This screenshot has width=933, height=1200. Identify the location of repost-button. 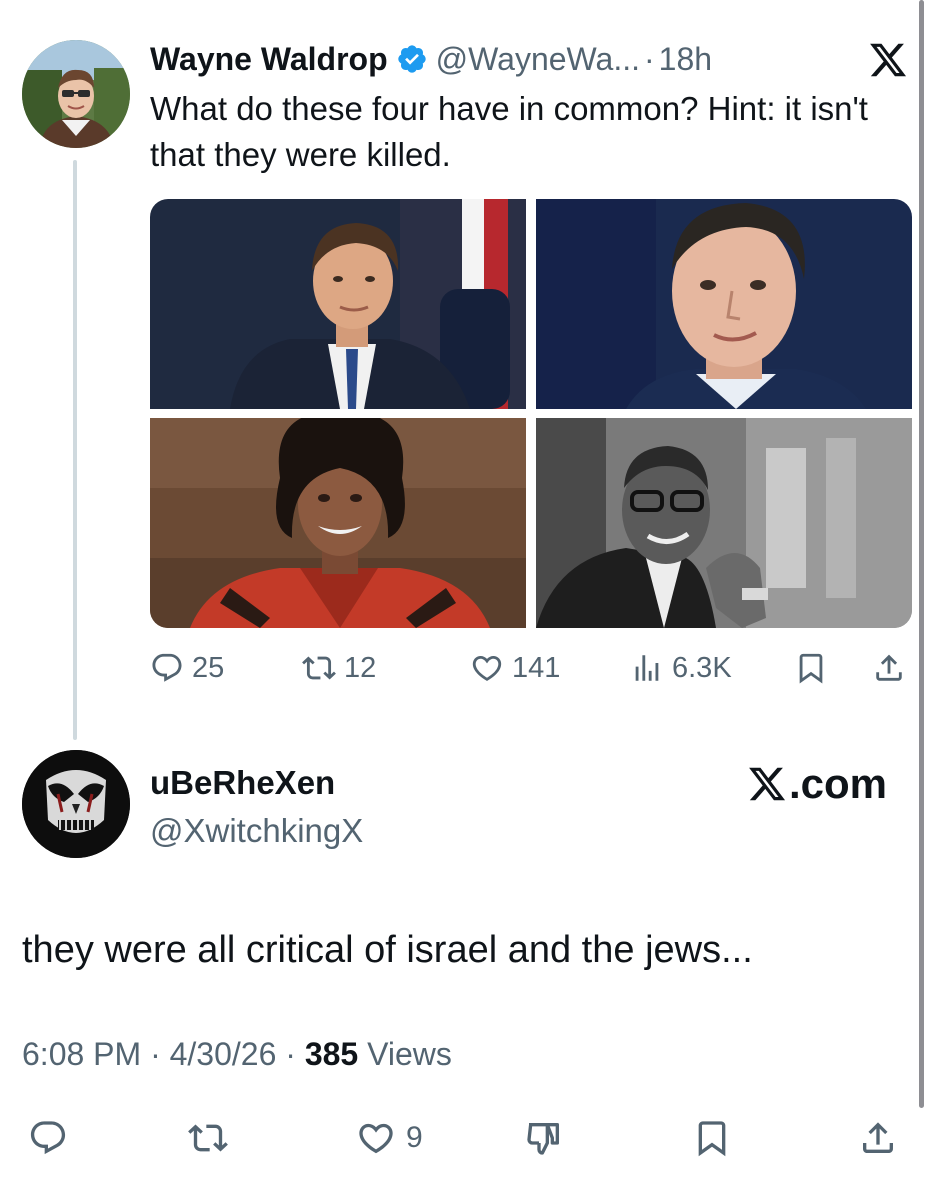
(208, 1138).